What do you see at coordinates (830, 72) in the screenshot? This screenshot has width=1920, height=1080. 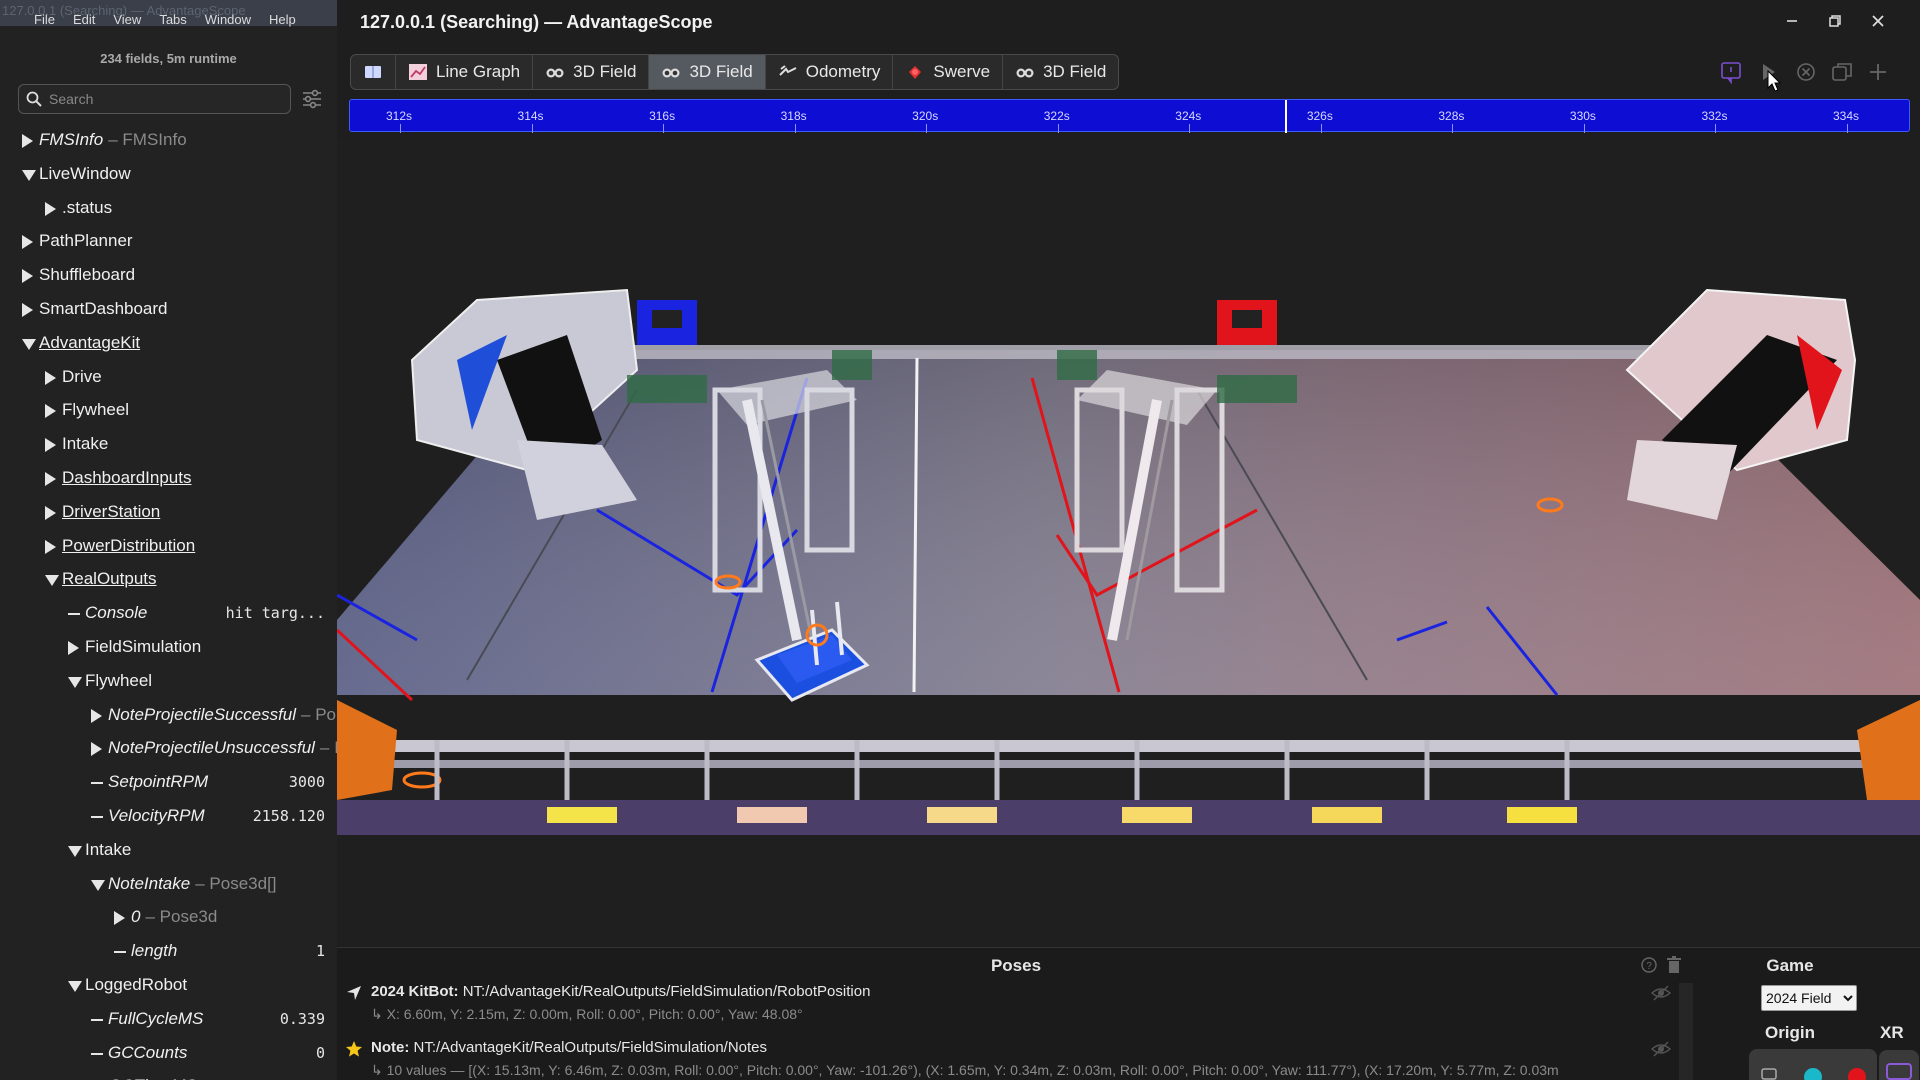 I see `tab-odometry: Odometry` at bounding box center [830, 72].